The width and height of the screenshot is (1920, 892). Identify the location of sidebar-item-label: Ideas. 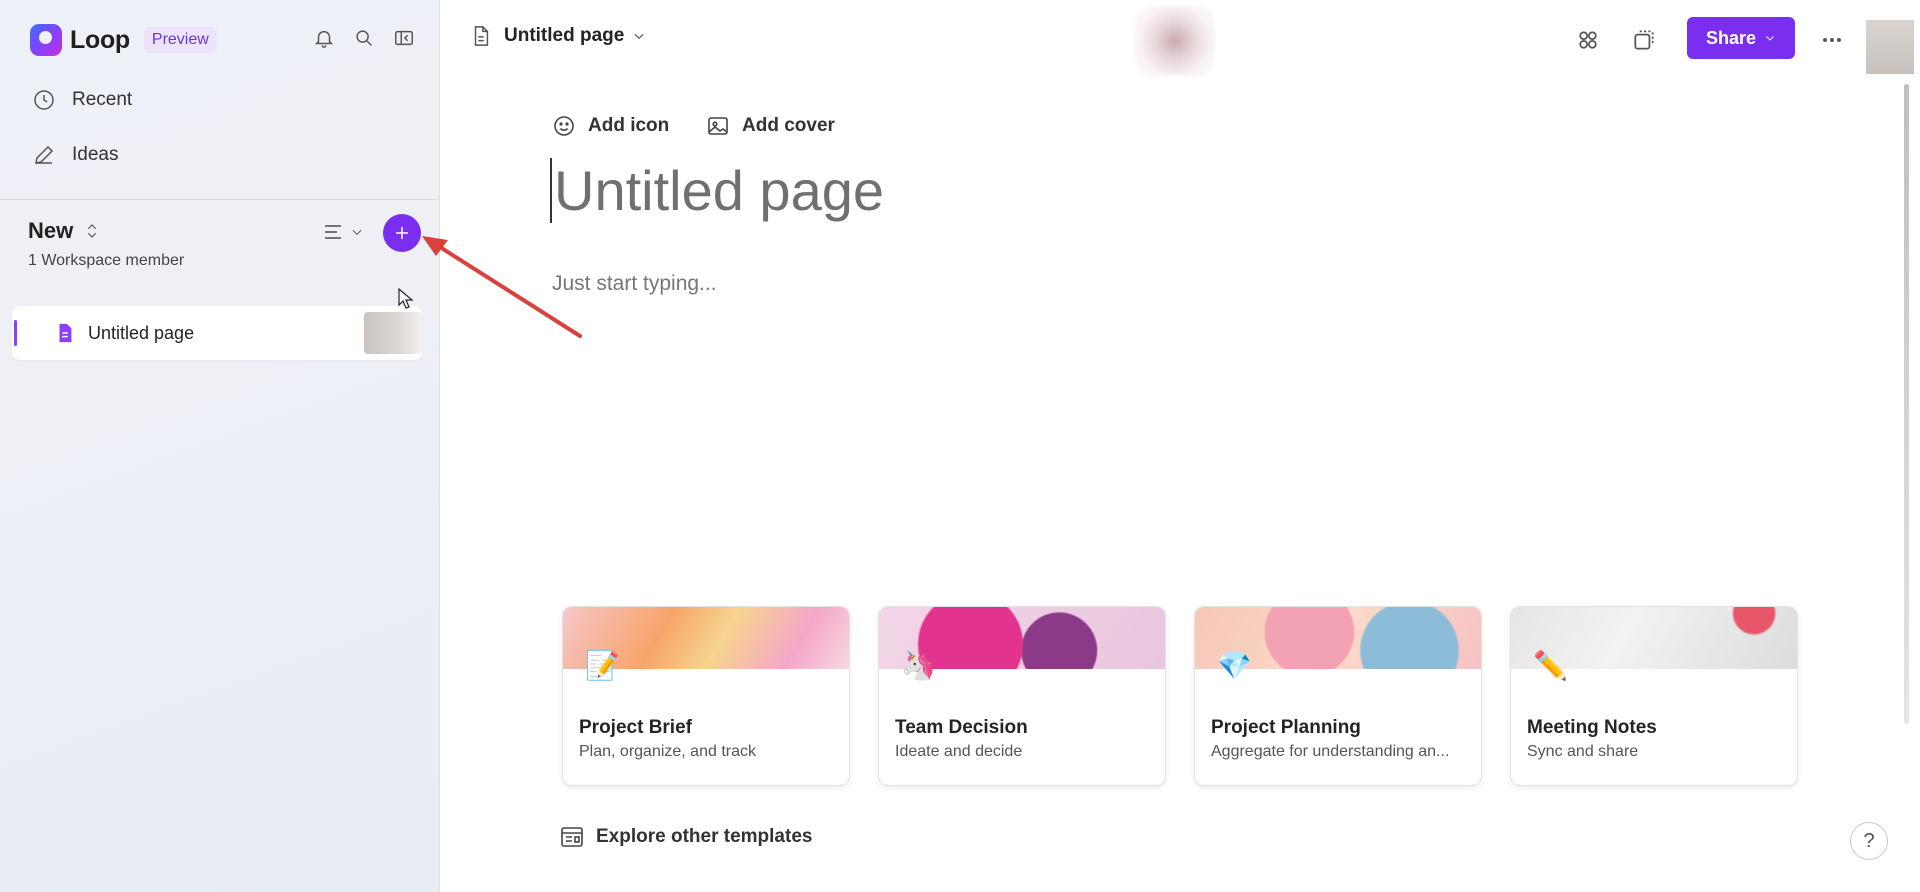
(95, 154).